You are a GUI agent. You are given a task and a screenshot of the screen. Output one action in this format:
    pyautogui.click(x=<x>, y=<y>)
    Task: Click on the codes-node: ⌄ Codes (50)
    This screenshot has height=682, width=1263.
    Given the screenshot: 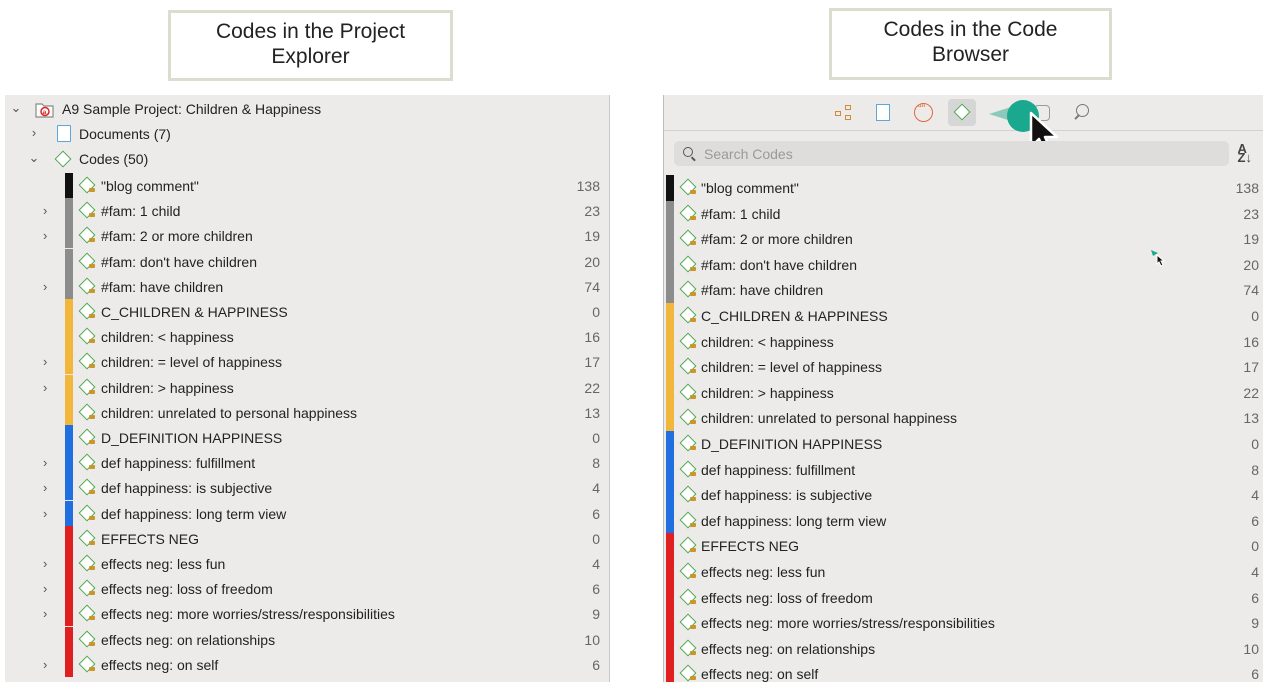 What is the action you would take?
    pyautogui.click(x=307, y=159)
    